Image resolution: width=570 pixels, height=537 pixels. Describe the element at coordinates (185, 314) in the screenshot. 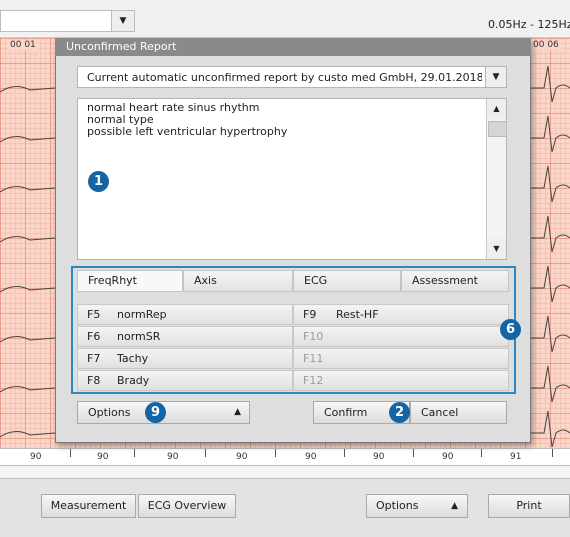

I see `key-f5-button: F5 normRep` at that location.